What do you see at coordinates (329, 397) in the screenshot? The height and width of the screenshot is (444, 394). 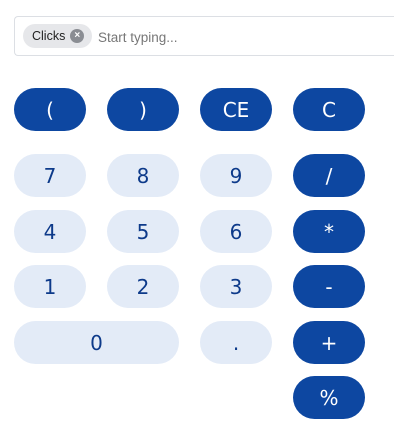 I see `percent-button: %` at bounding box center [329, 397].